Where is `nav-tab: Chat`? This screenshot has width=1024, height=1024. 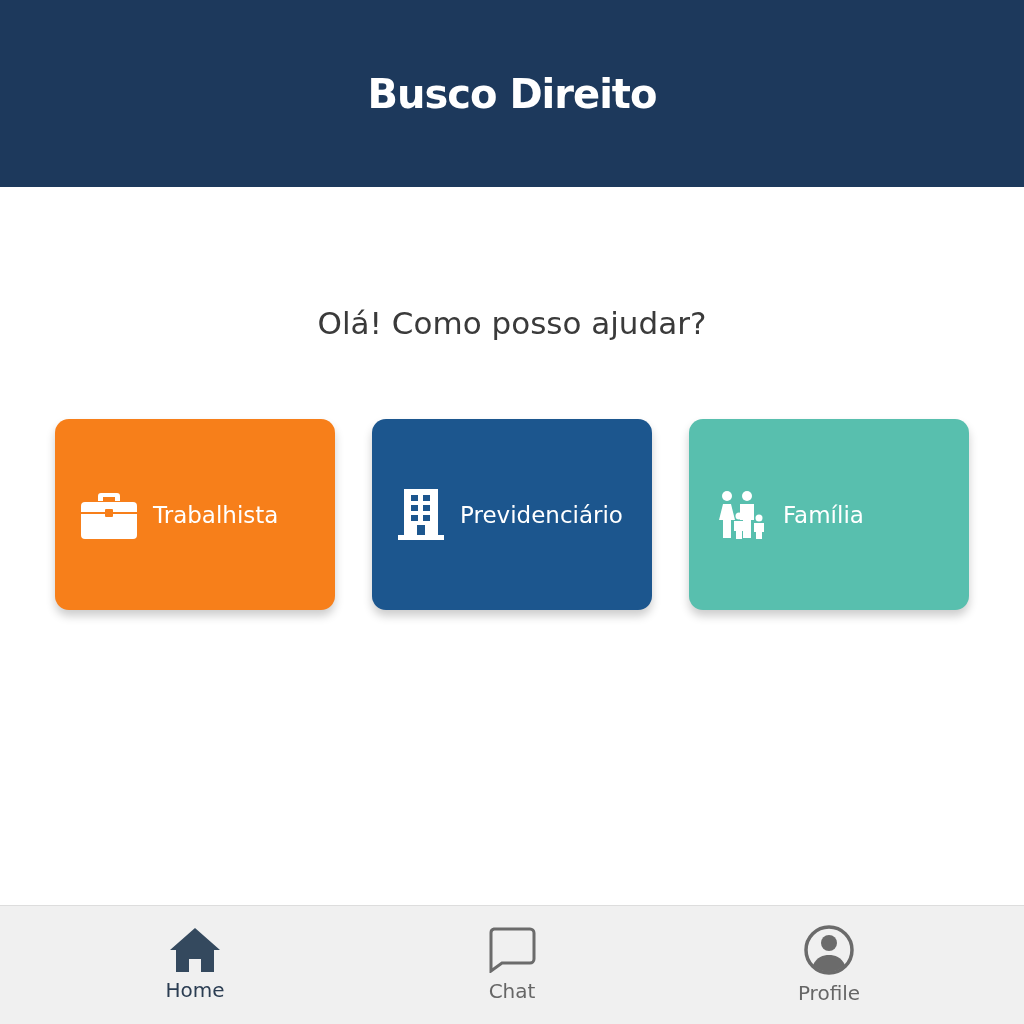
nav-tab: Chat is located at coordinates (512, 965).